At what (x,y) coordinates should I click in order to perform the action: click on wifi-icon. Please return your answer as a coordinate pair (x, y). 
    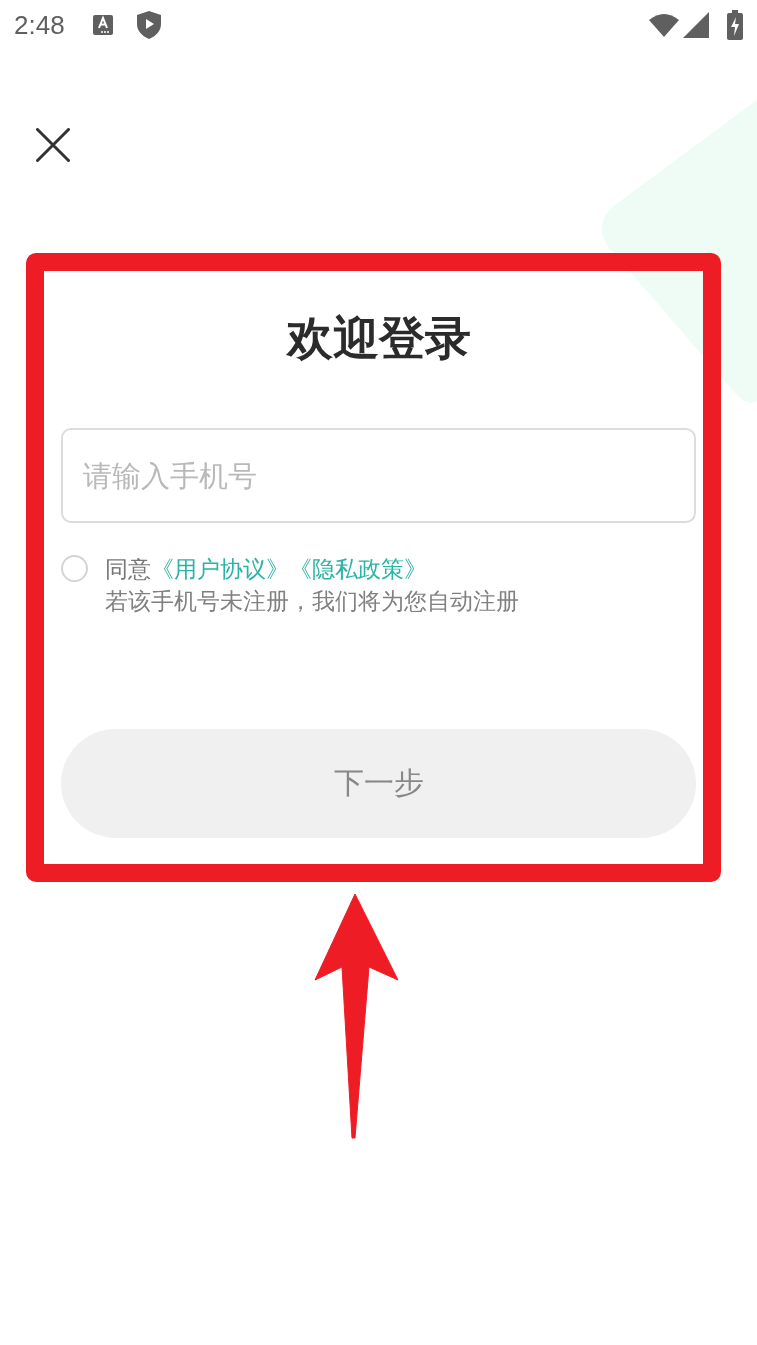
    Looking at the image, I should click on (664, 25).